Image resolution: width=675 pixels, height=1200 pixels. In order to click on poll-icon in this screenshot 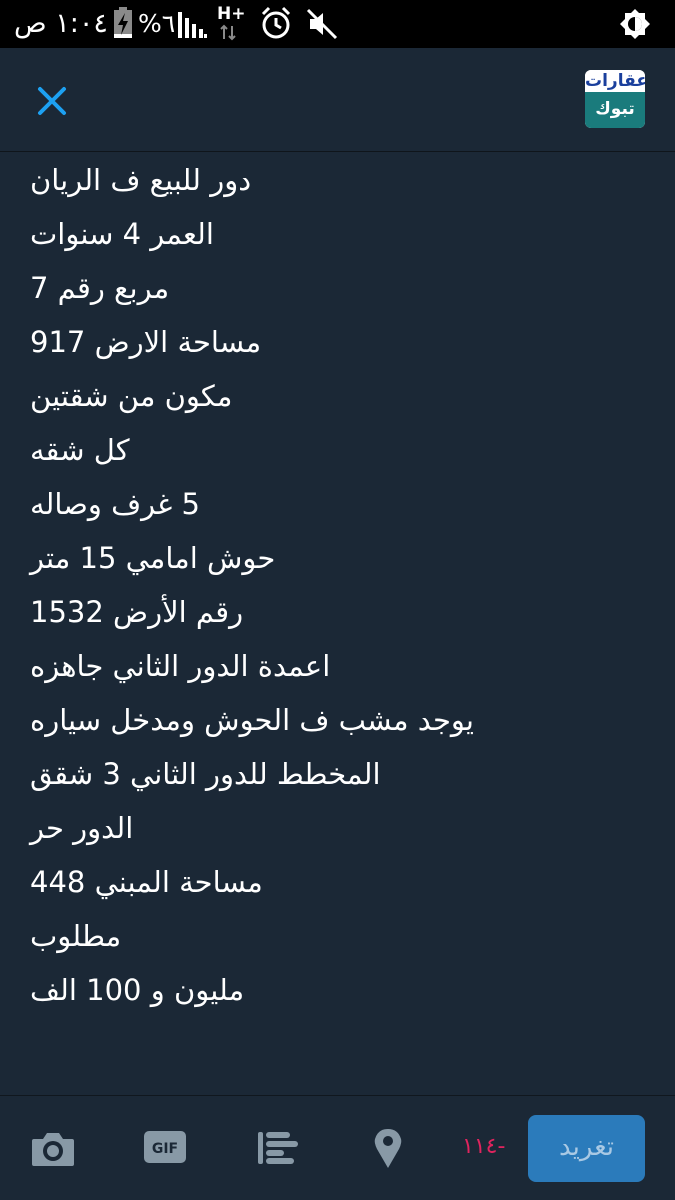, I will do `click(278, 1148)`.